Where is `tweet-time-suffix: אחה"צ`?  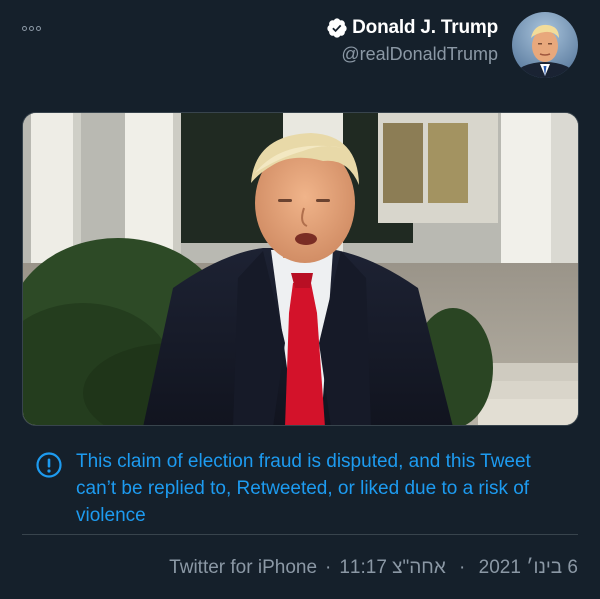 tweet-time-suffix: אחה"צ is located at coordinates (419, 567).